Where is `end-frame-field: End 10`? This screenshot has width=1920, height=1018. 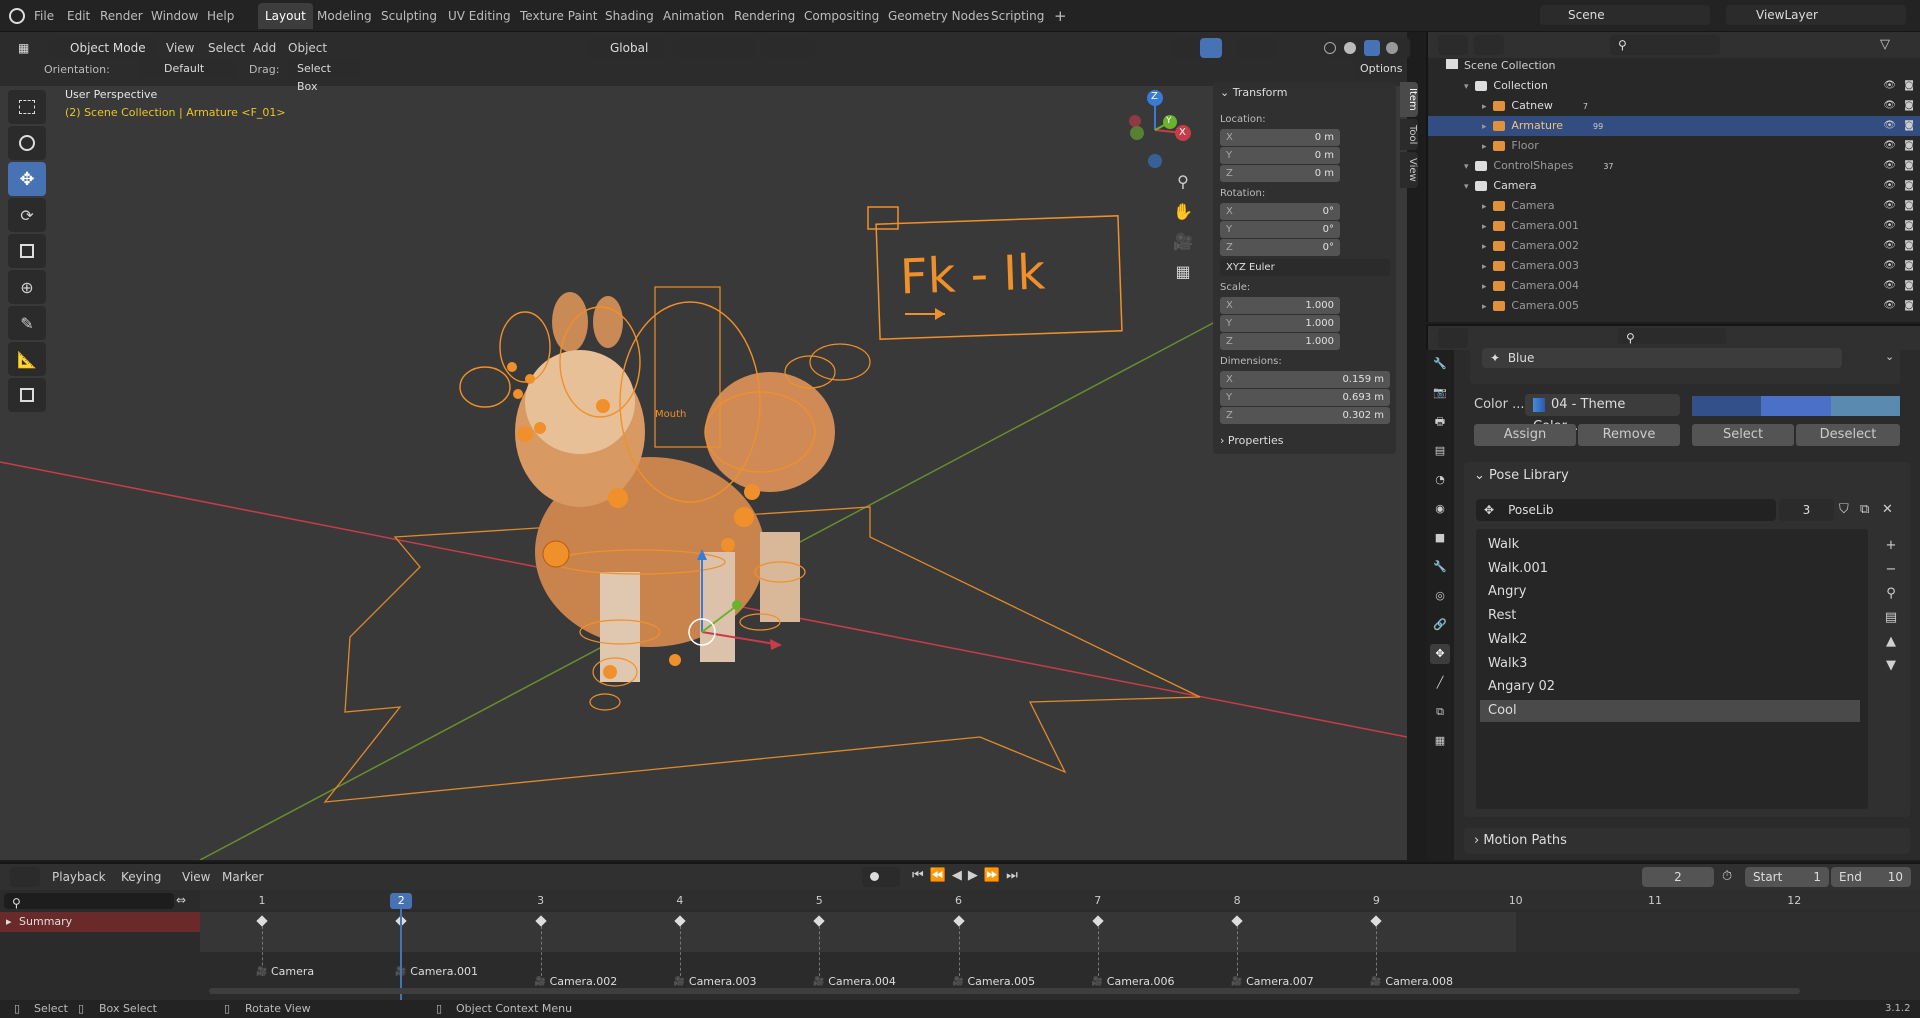 end-frame-field: End 10 is located at coordinates (1871, 877).